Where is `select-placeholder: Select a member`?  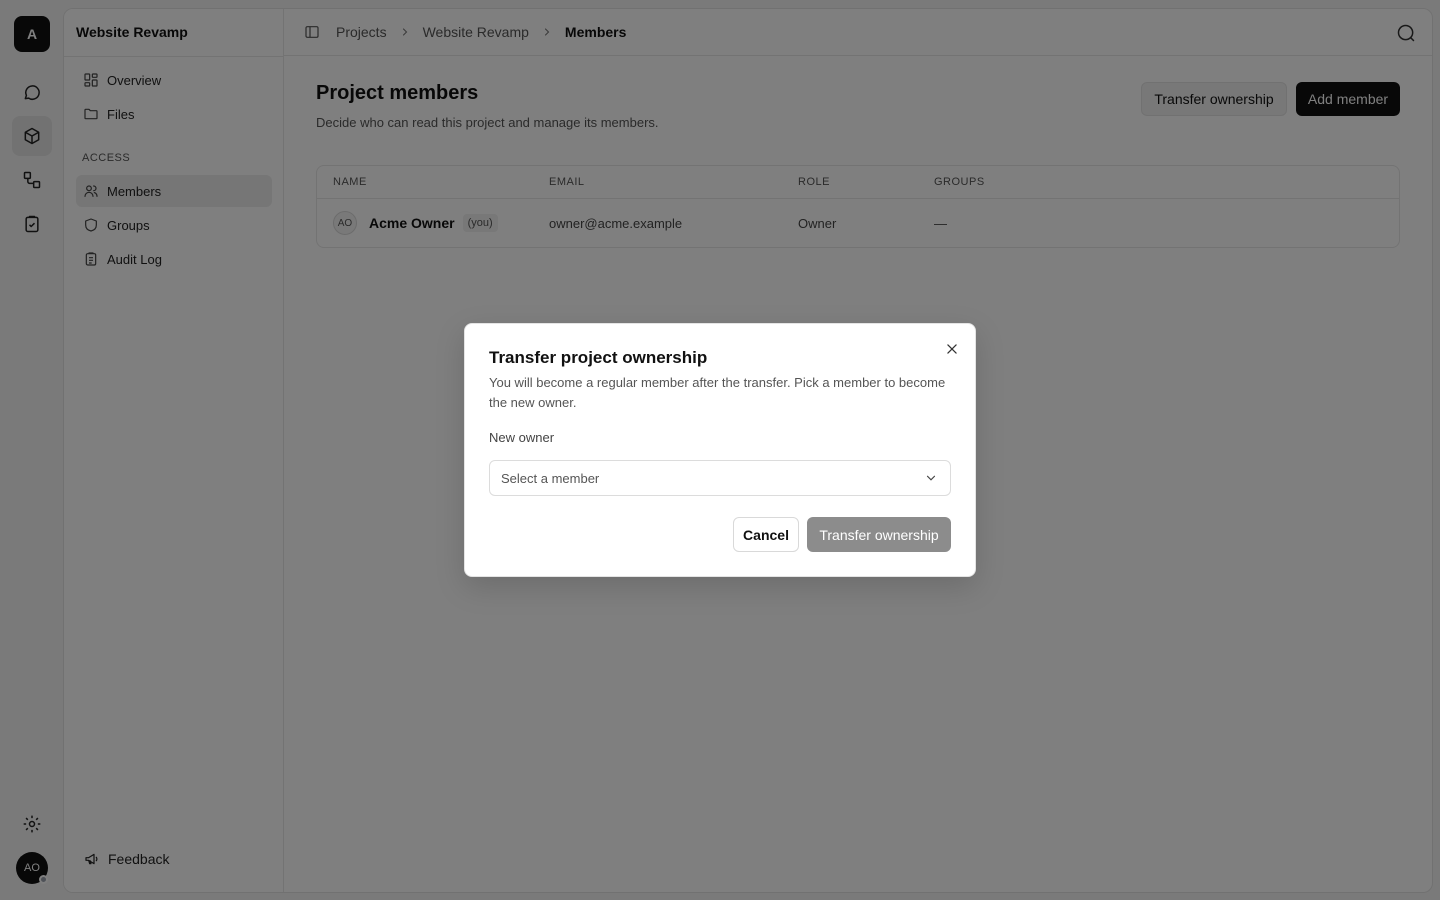 select-placeholder: Select a member is located at coordinates (550, 478).